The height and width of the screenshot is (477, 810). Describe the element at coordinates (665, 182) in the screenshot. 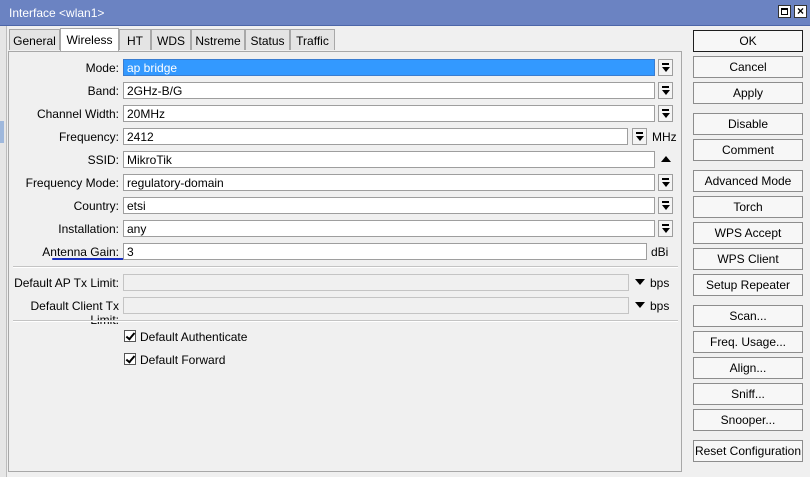

I see `frequency-mode-dropdown-icon` at that location.